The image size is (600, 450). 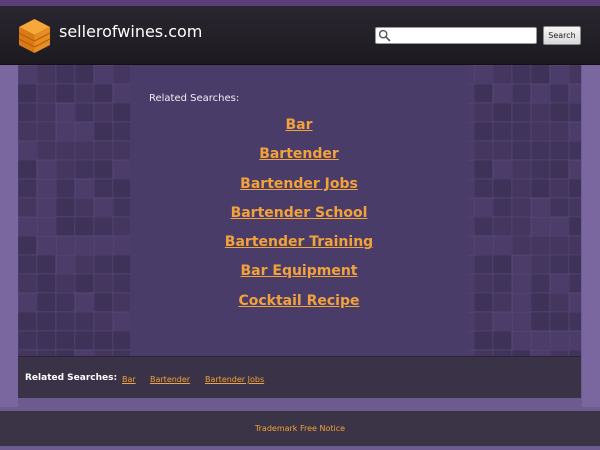 I want to click on bottom-link-bar: Bar, so click(x=129, y=379).